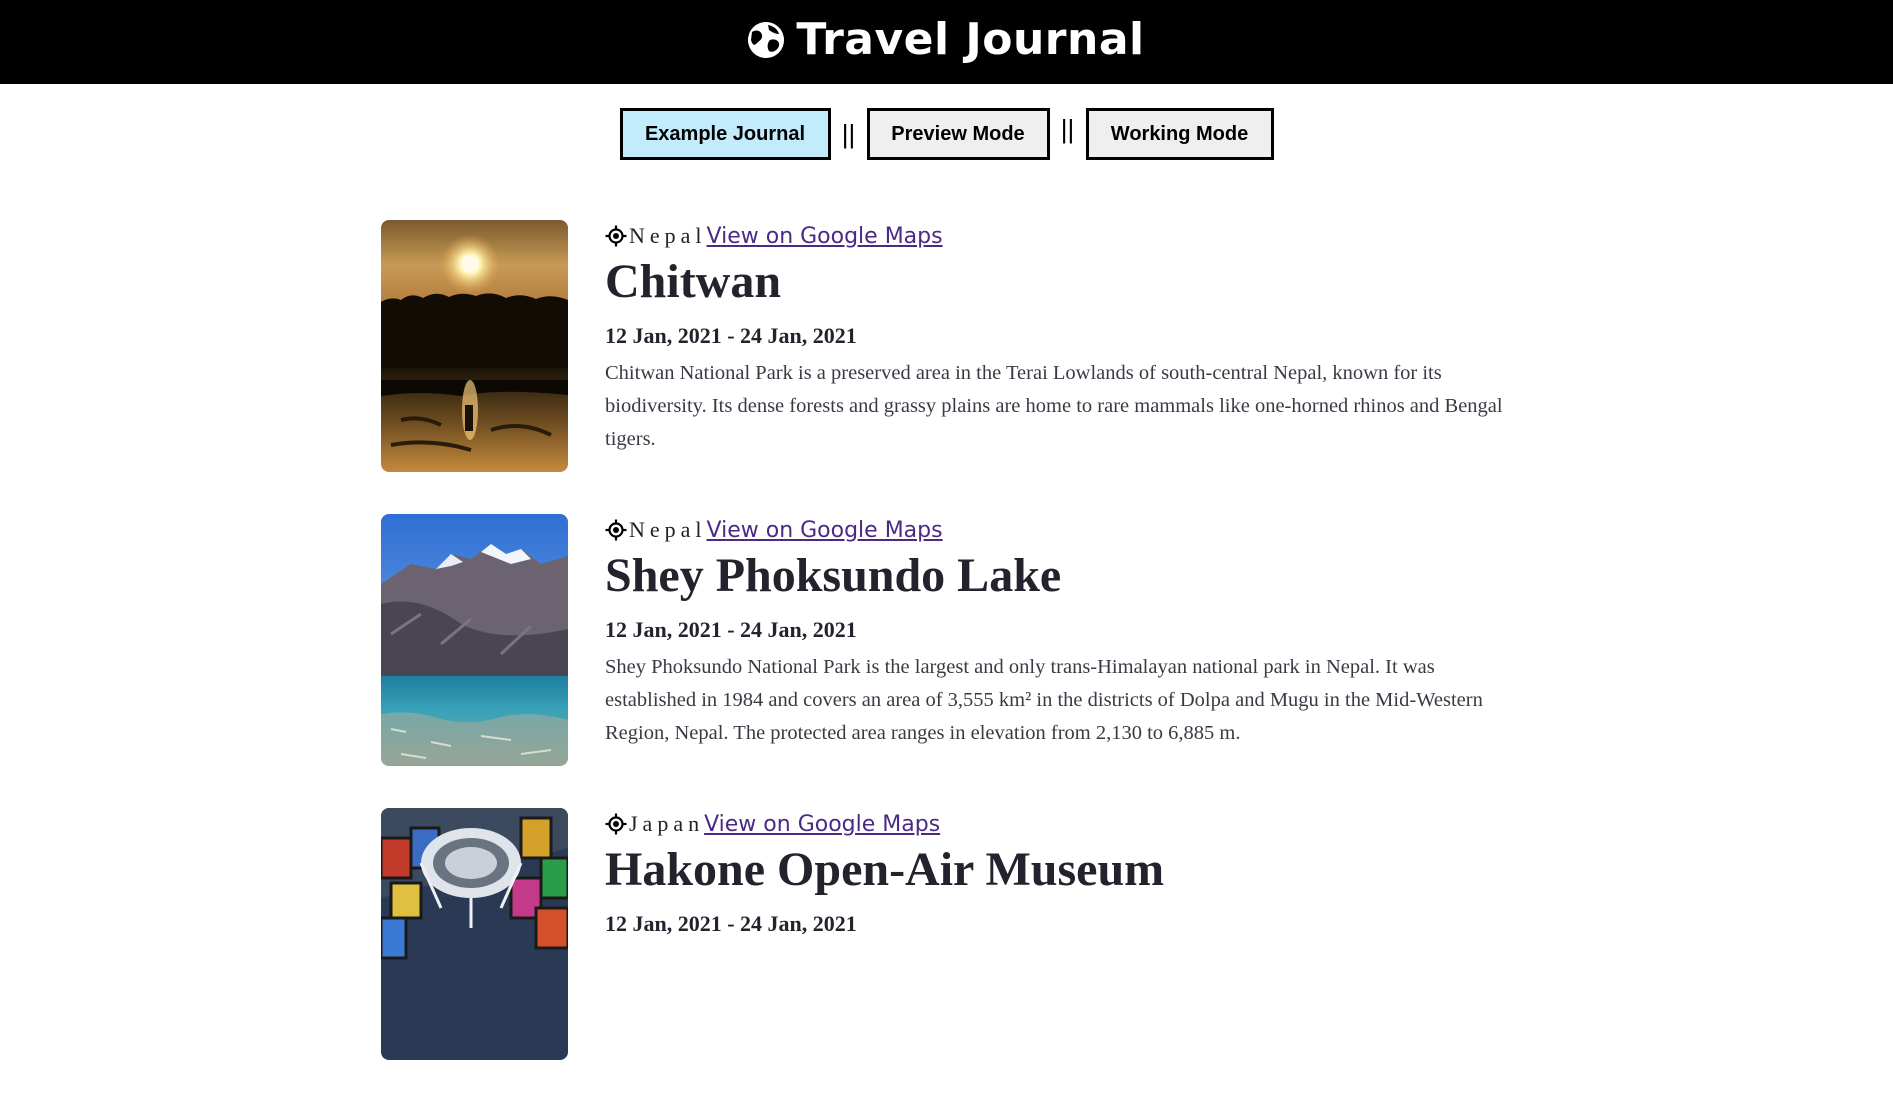 This screenshot has width=1893, height=1102. What do you see at coordinates (474, 346) in the screenshot?
I see `entry-photo-chitwan` at bounding box center [474, 346].